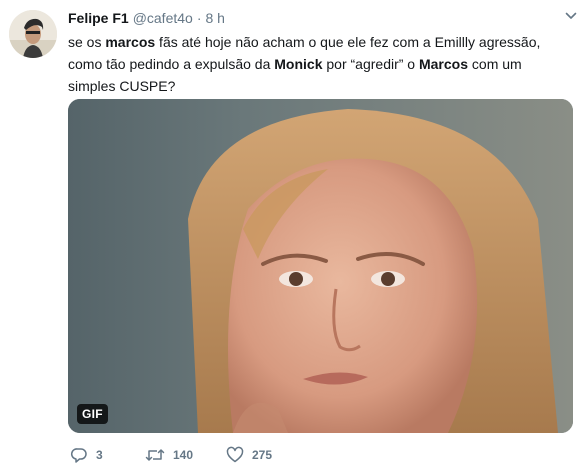 The width and height of the screenshot is (583, 469). Describe the element at coordinates (78, 455) in the screenshot. I see `reply-icon` at that location.